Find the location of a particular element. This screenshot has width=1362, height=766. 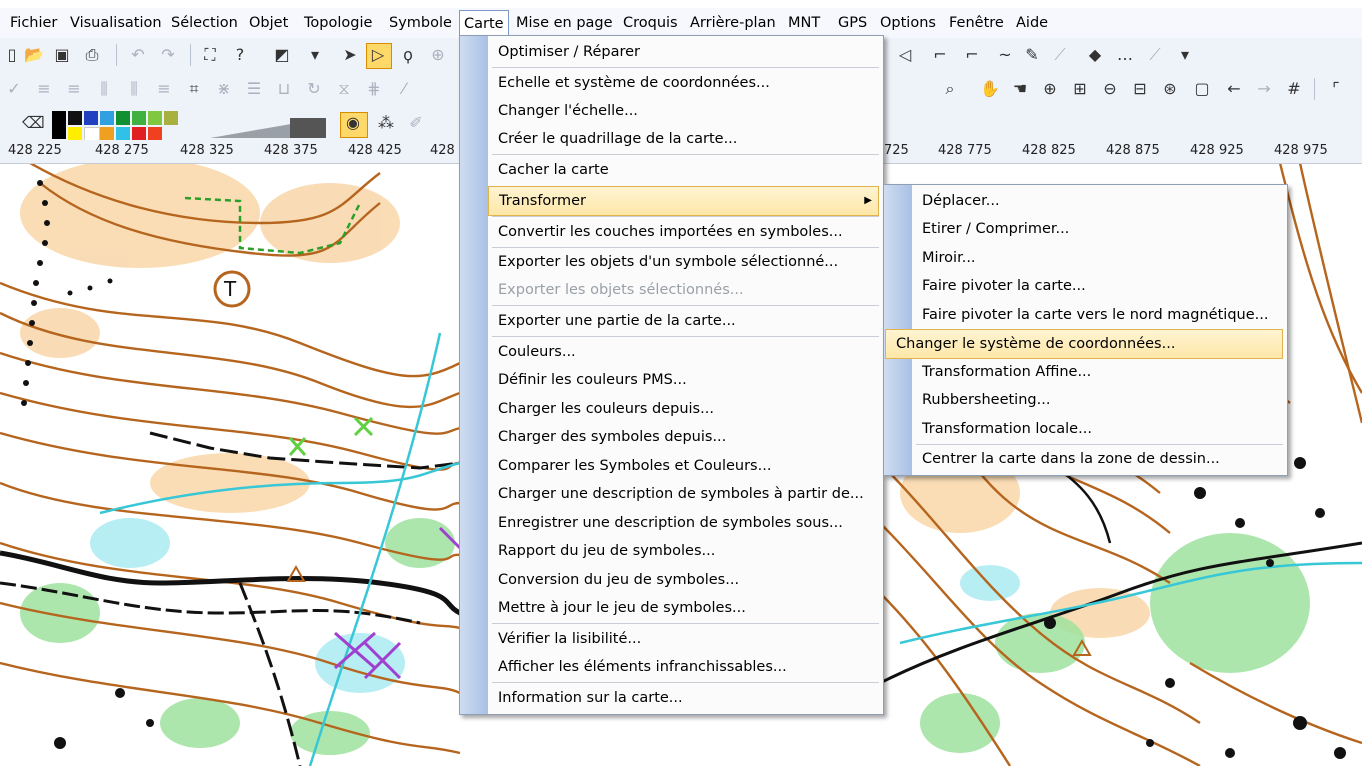

pencil-icon: ✎ is located at coordinates (1032, 55).